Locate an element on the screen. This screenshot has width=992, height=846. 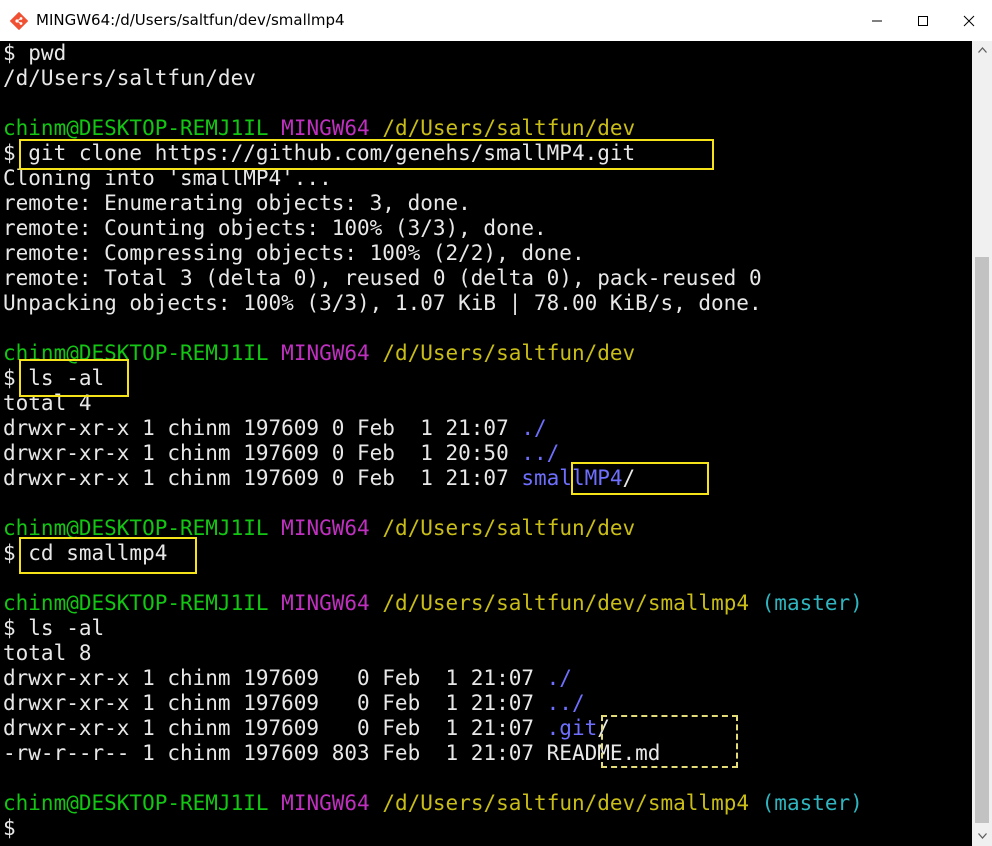
scrollbar-thumb is located at coordinates (982, 540).